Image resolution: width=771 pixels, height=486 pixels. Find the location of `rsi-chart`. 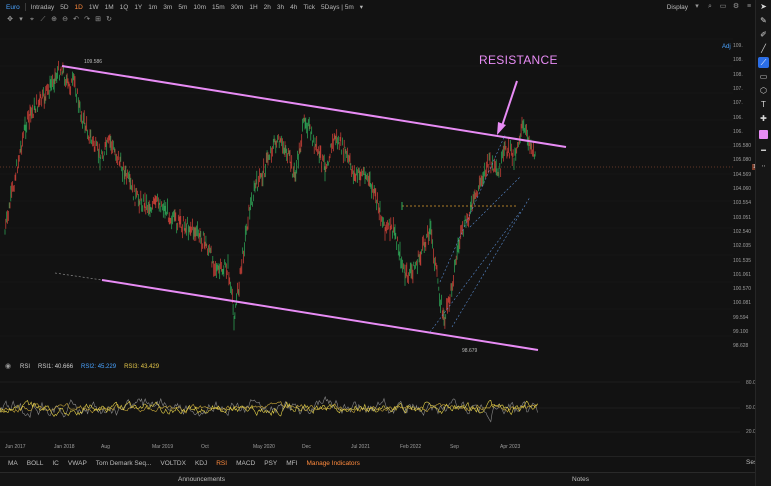

rsi-chart is located at coordinates (370, 408).